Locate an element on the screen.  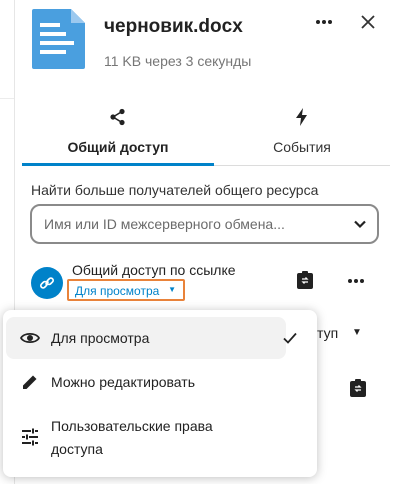
more-actions-icon is located at coordinates (324, 22).